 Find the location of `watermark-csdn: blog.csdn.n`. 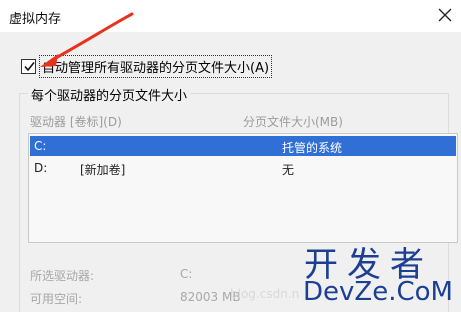

watermark-csdn: blog.csdn.n is located at coordinates (265, 294).